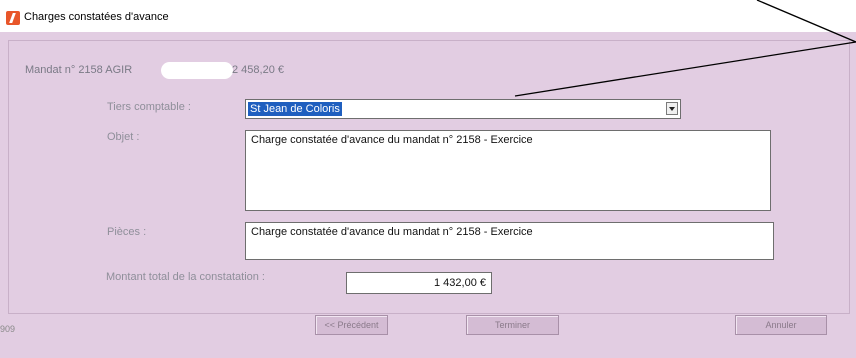 Image resolution: width=856 pixels, height=358 pixels. Describe the element at coordinates (351, 325) in the screenshot. I see `previous-button: << Précédent` at that location.